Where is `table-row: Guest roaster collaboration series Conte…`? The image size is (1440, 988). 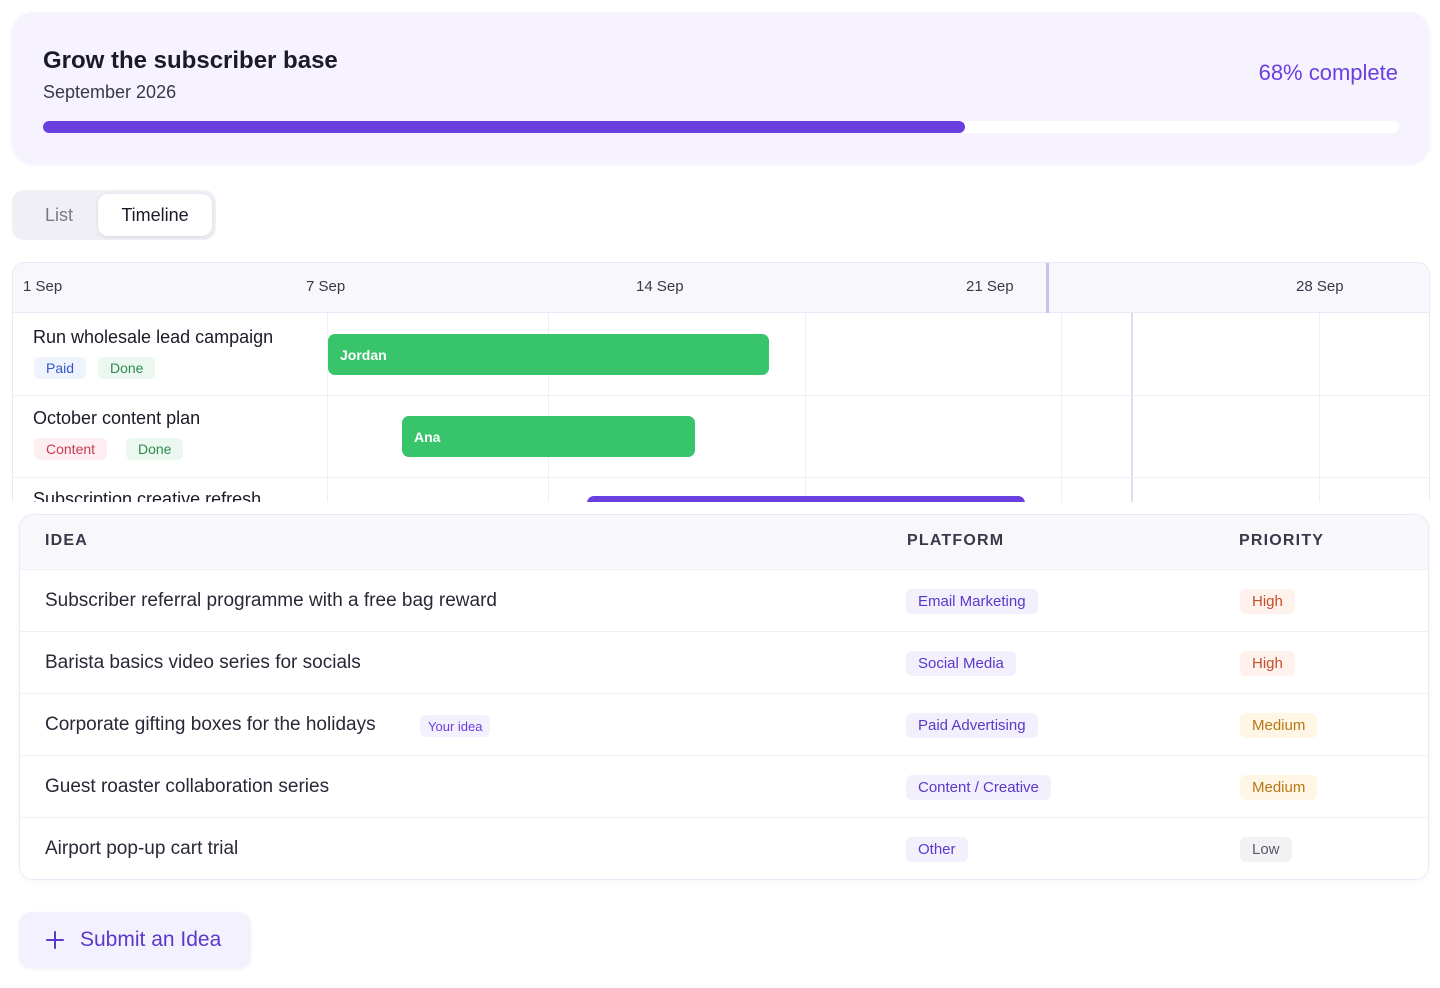 table-row: Guest roaster collaboration series Conte… is located at coordinates (724, 786).